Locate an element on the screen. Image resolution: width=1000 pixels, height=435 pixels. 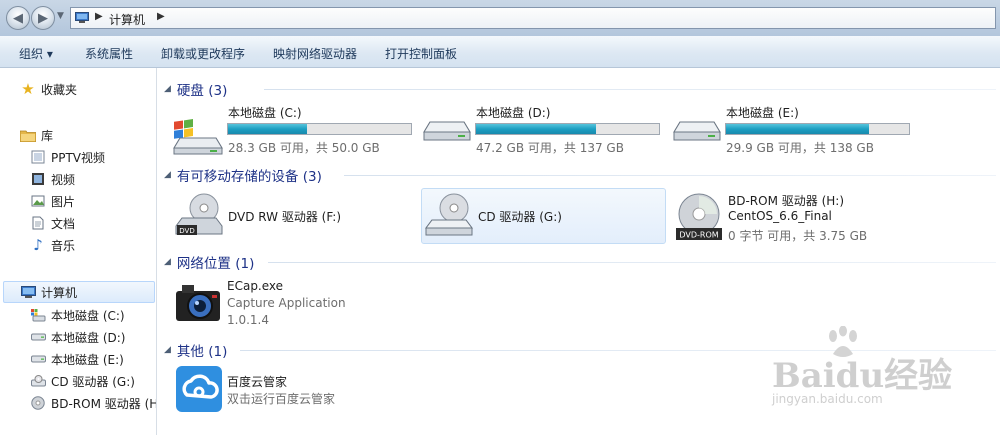
recent-pages-dropdown: ▼ is located at coordinates (60, 16).